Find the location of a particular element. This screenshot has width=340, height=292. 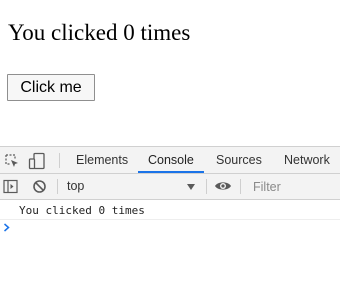

click-me-button: Click me is located at coordinates (51, 87).